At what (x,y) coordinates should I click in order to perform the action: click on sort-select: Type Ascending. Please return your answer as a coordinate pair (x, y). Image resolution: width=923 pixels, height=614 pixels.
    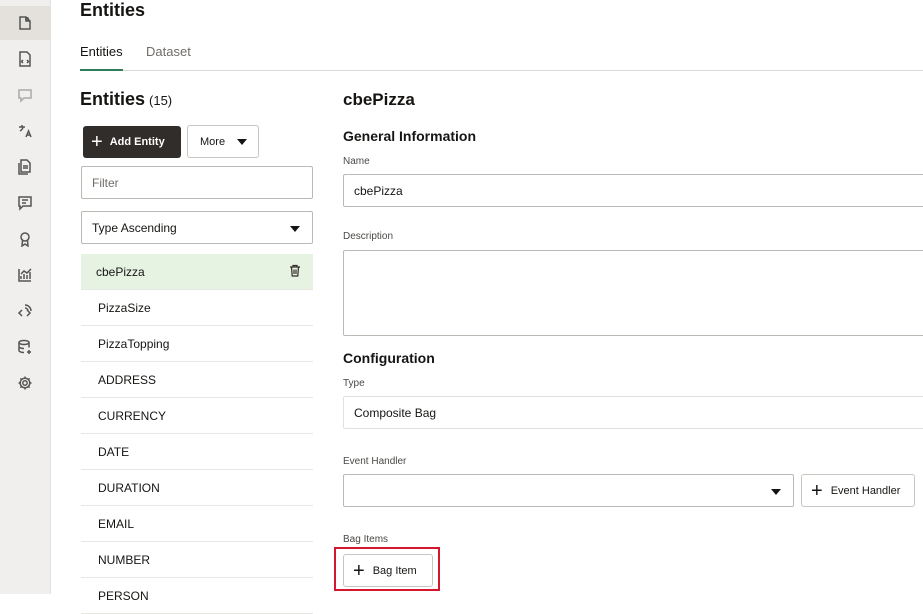
    Looking at the image, I should click on (197, 227).